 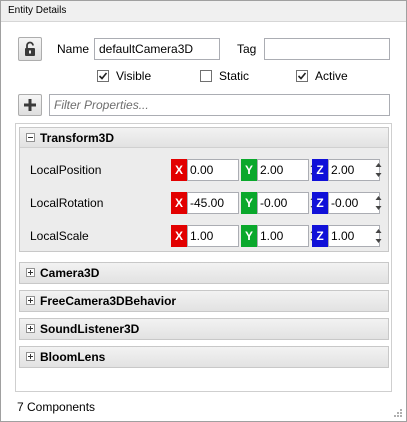 What do you see at coordinates (70, 273) in the screenshot?
I see `component-title: Camera3D` at bounding box center [70, 273].